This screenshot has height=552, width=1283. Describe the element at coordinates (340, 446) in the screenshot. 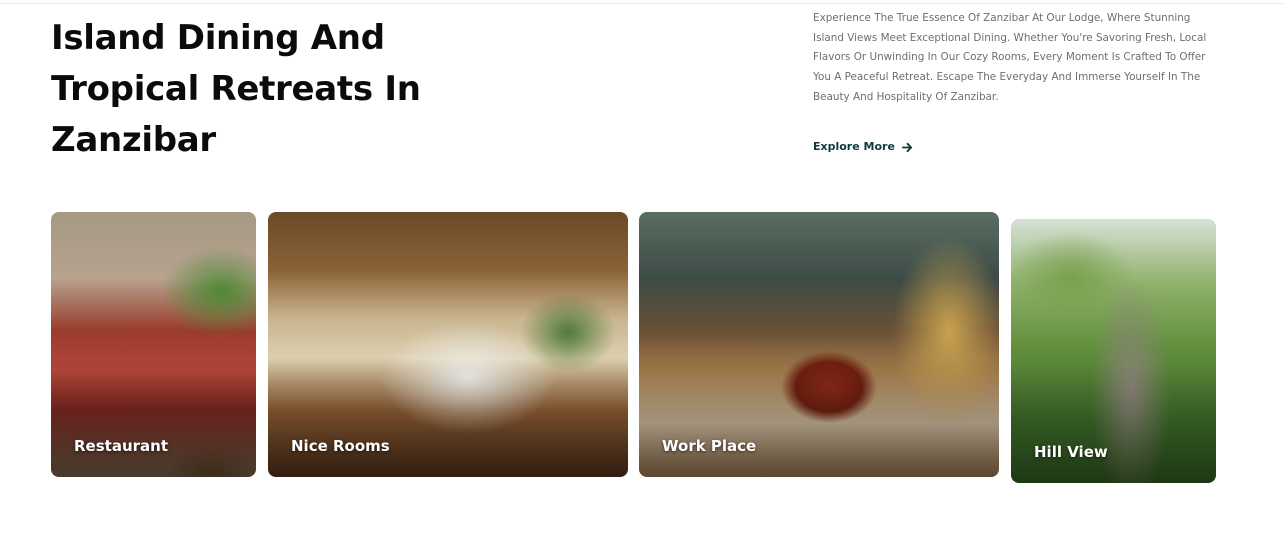

I see `card-label: Nice Rooms` at that location.